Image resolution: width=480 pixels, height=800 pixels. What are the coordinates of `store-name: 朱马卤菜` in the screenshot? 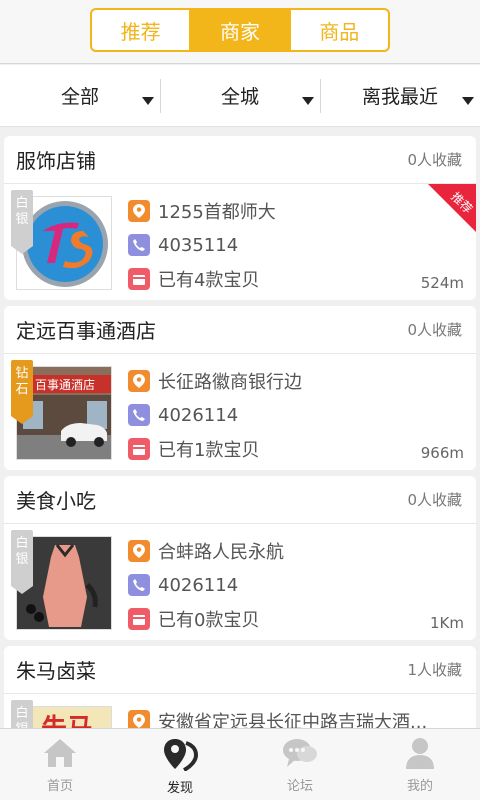 It's located at (56, 671).